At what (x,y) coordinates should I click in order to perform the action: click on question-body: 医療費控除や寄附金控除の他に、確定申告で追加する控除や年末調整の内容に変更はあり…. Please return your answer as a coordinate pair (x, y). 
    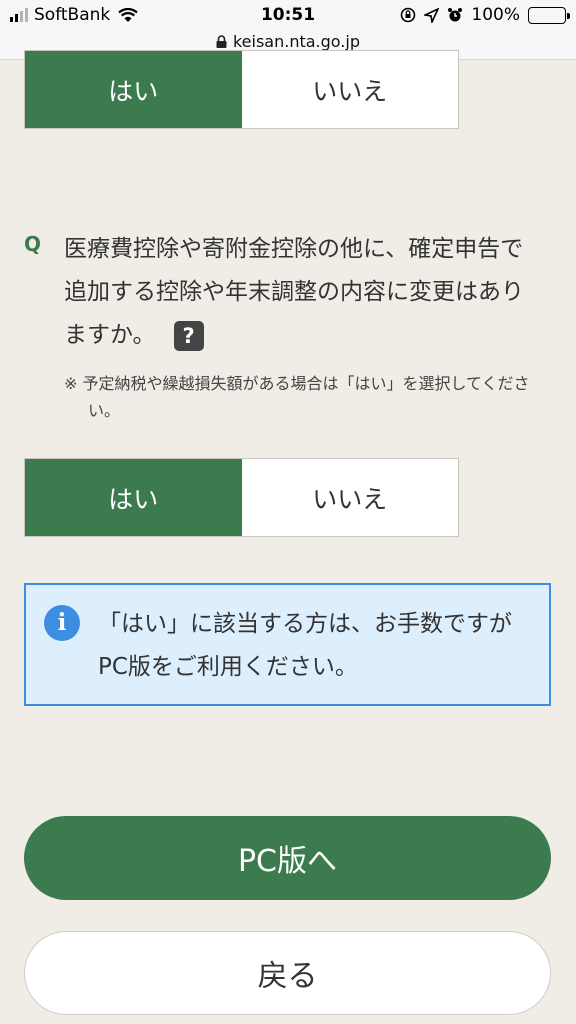
    Looking at the image, I should click on (294, 292).